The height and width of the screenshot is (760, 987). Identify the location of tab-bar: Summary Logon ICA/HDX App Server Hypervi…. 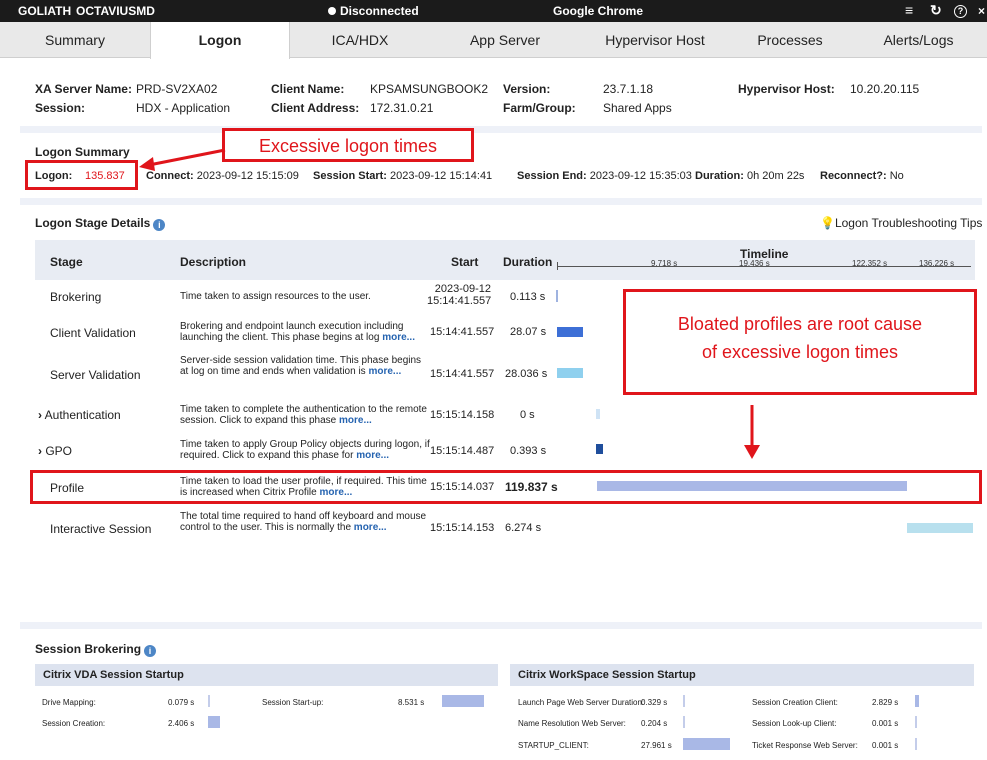
(493, 40).